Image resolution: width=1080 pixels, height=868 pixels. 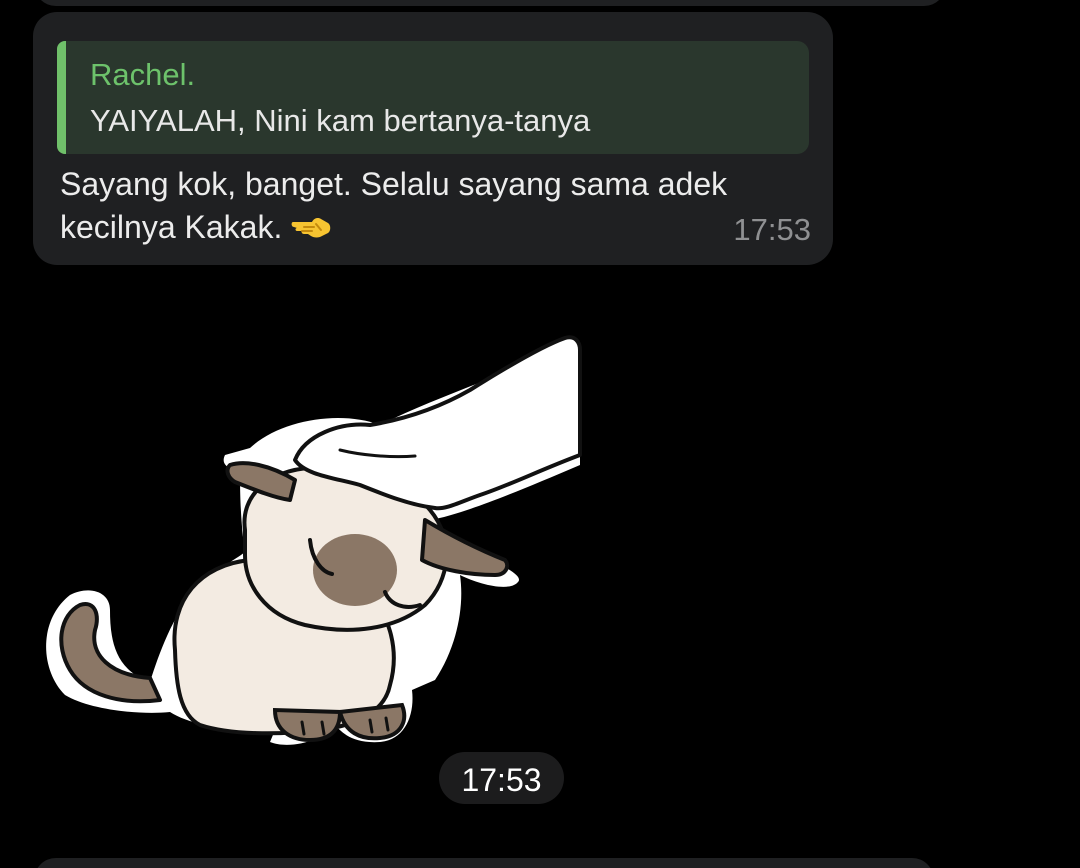 What do you see at coordinates (171, 227) in the screenshot?
I see `message-text-line-2-text: kecilnya Kakak.` at bounding box center [171, 227].